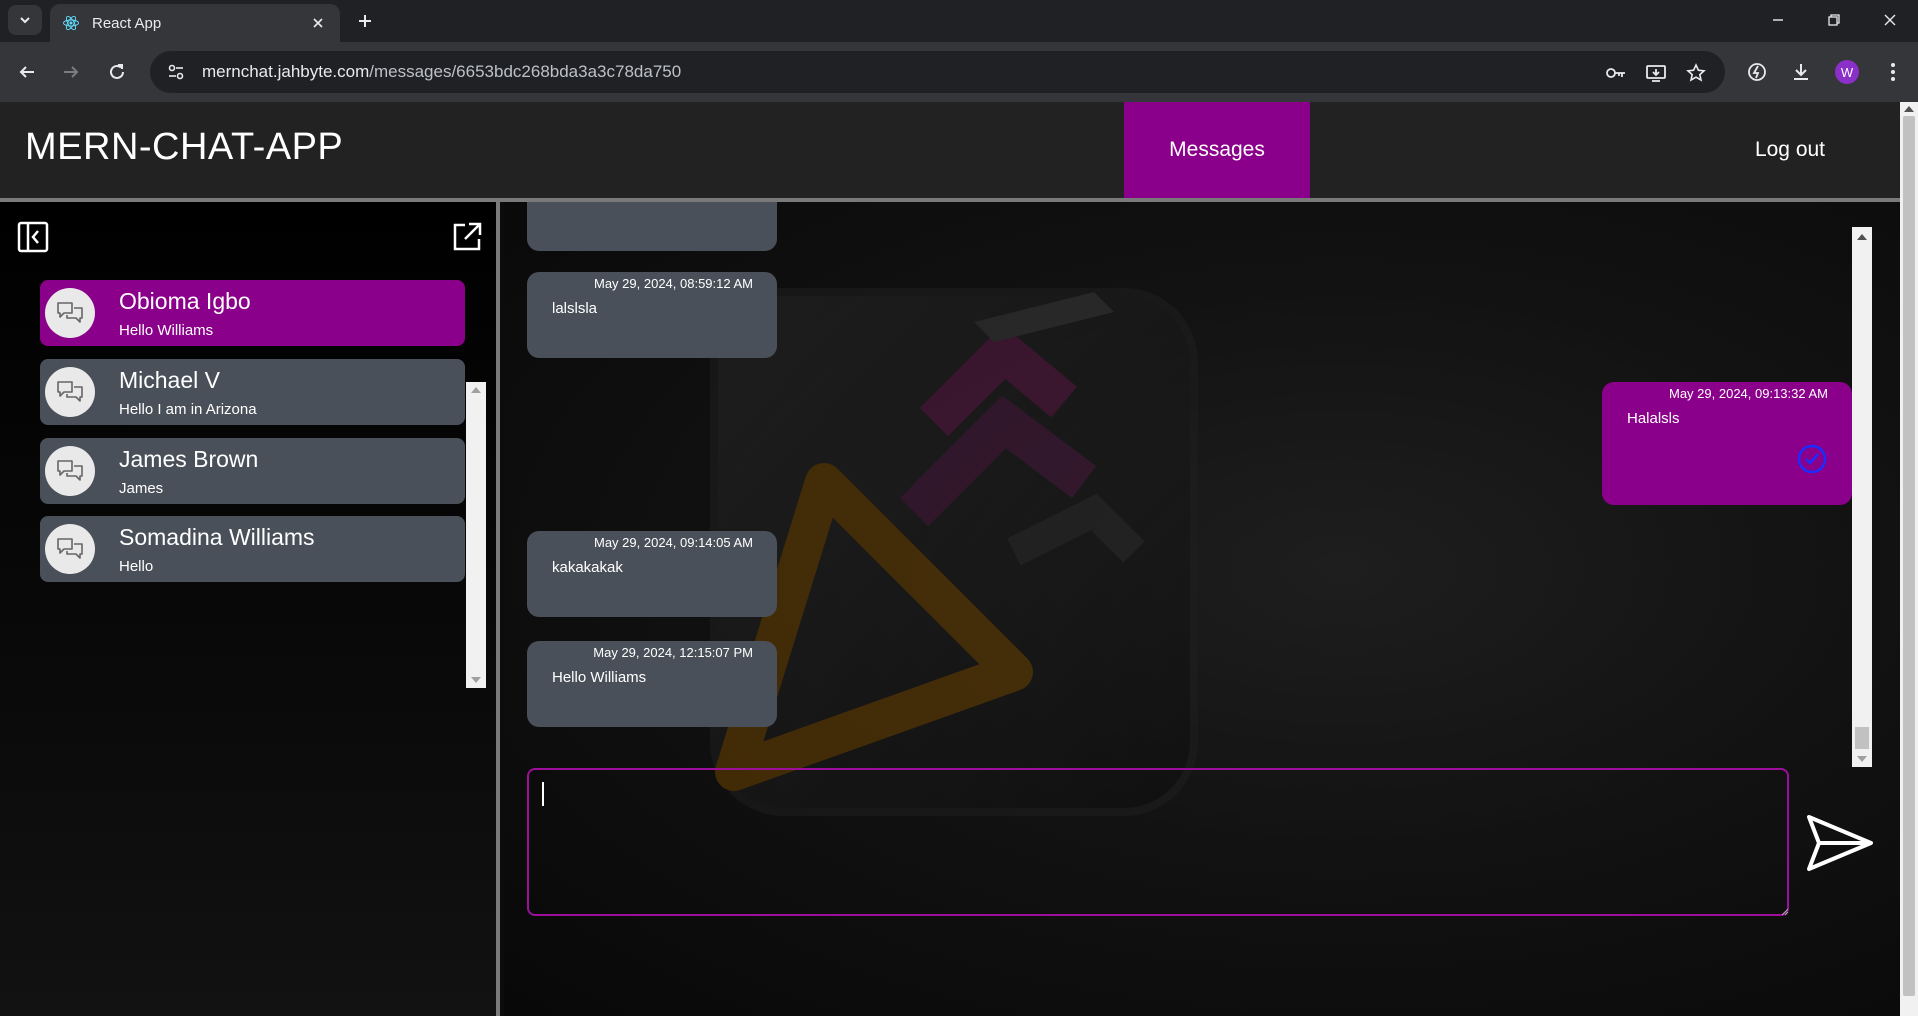 The image size is (1918, 1016). I want to click on send-icon, so click(1840, 843).